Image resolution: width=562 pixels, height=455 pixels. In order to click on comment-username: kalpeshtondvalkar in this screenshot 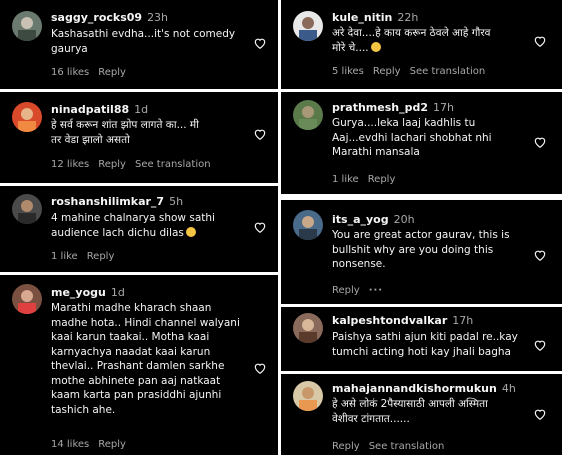, I will do `click(389, 320)`.